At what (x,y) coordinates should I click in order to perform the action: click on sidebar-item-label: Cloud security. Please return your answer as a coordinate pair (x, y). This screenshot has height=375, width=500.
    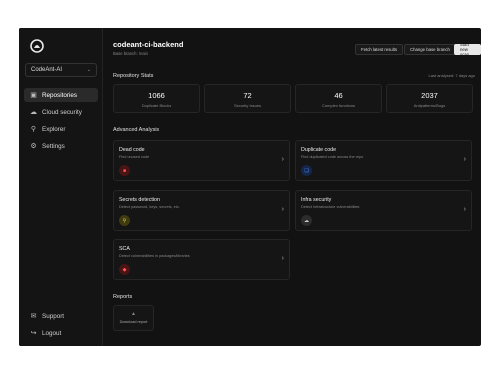
    Looking at the image, I should click on (62, 112).